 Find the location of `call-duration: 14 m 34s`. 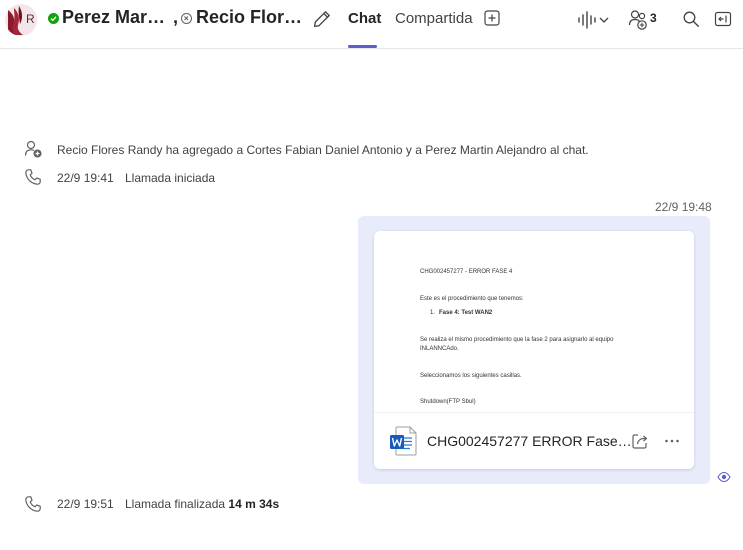

call-duration: 14 m 34s is located at coordinates (254, 504).